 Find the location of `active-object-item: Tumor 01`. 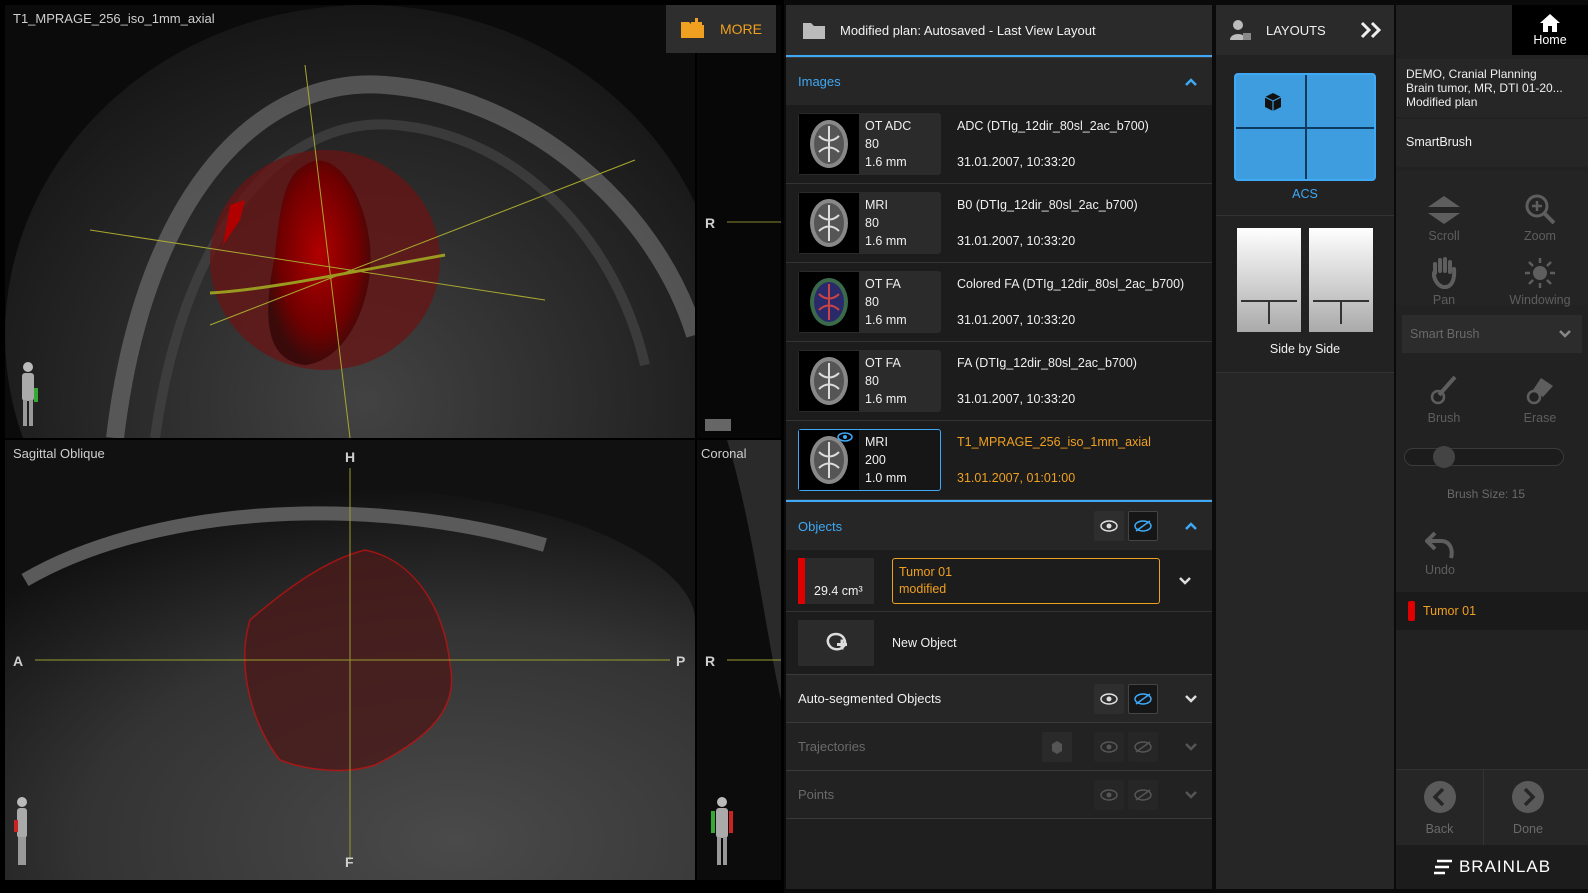

active-object-item: Tumor 01 is located at coordinates (1492, 611).